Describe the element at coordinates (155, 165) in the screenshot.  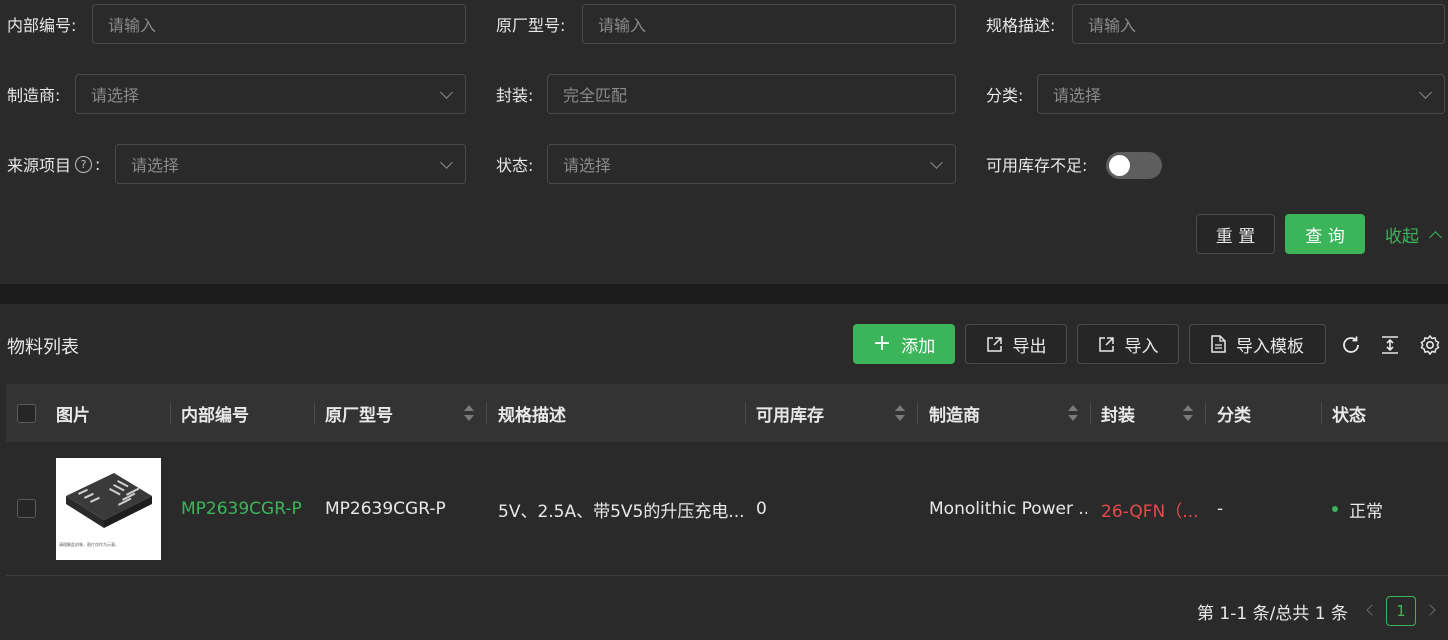
I see `source-project-placeholder: 请选择` at that location.